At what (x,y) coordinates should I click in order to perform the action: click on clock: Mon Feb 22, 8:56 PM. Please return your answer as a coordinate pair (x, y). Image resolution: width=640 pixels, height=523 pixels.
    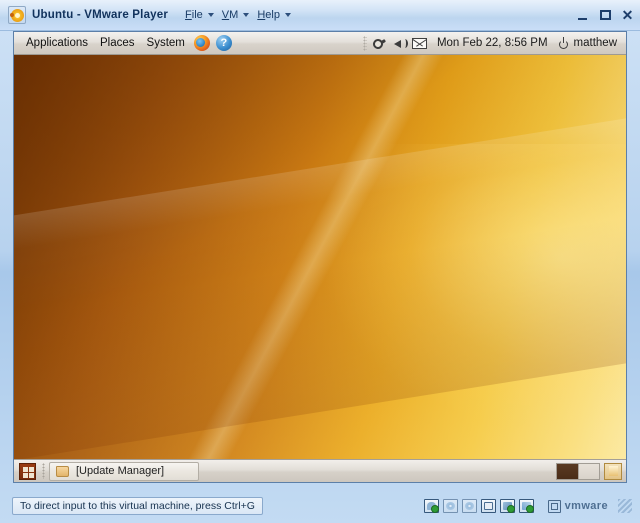
    Looking at the image, I should click on (492, 43).